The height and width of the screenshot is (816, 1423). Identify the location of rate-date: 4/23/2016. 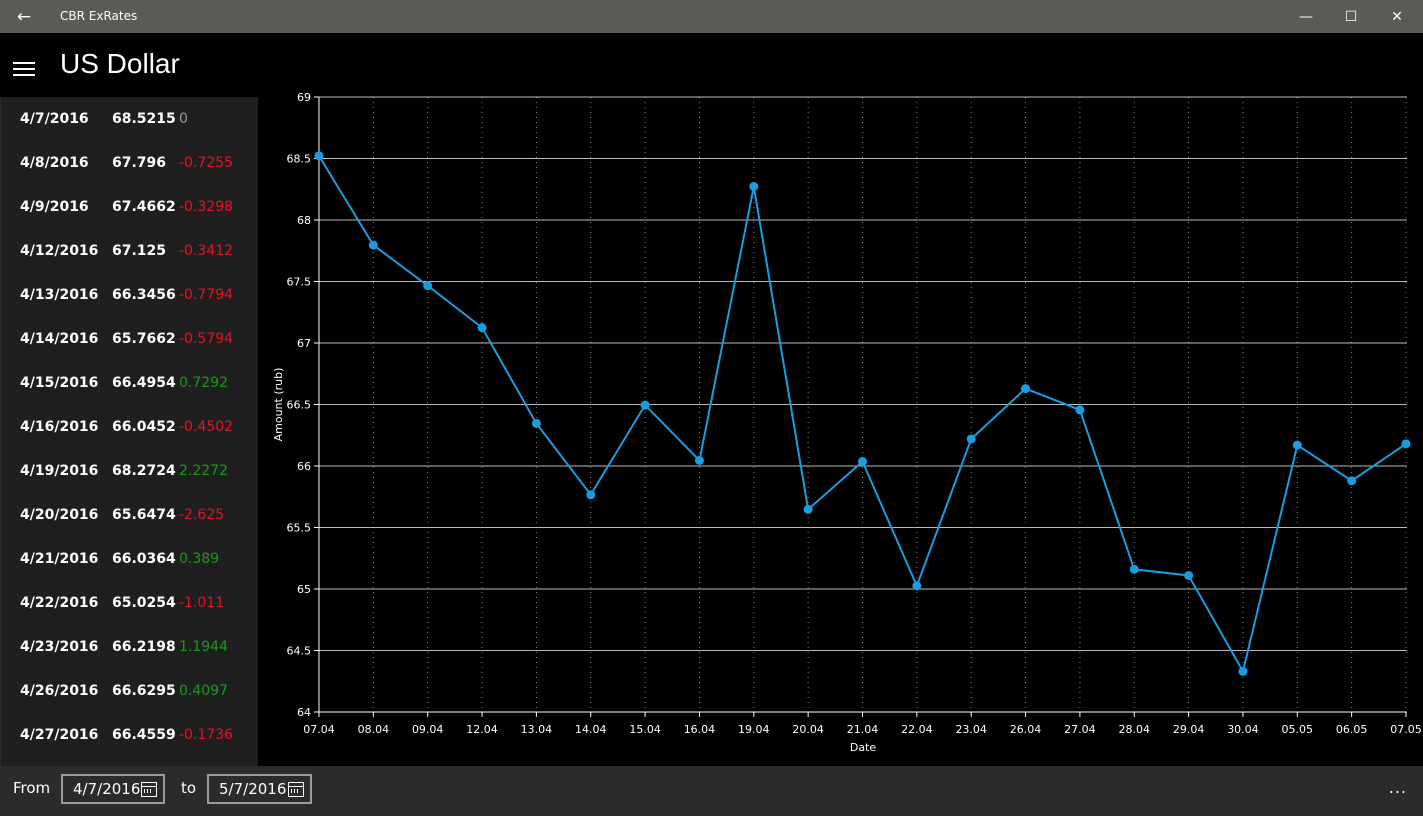
(59, 647).